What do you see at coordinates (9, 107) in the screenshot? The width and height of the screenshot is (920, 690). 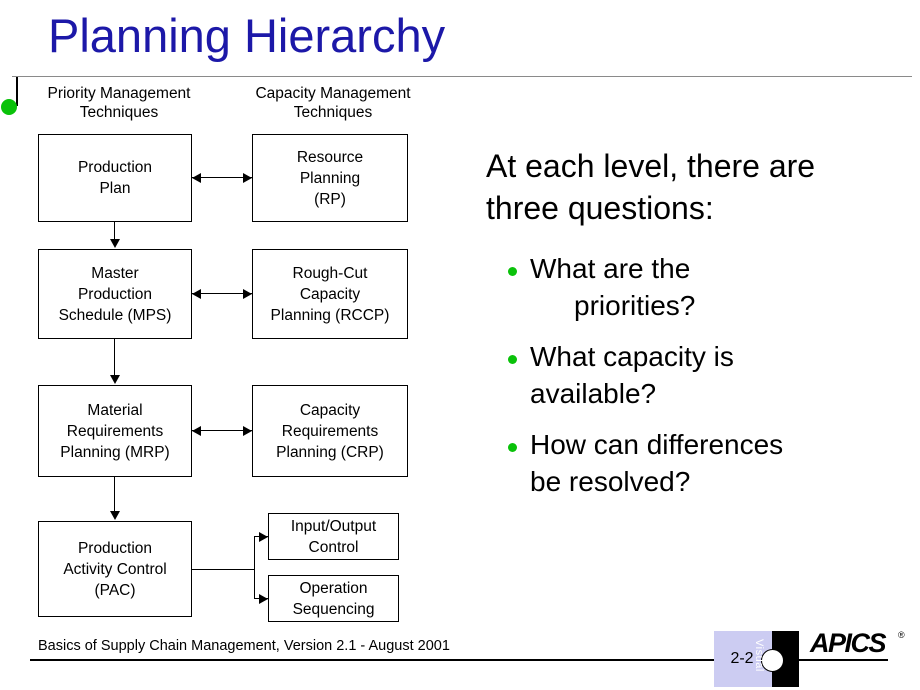 I see `green-dot-icon` at bounding box center [9, 107].